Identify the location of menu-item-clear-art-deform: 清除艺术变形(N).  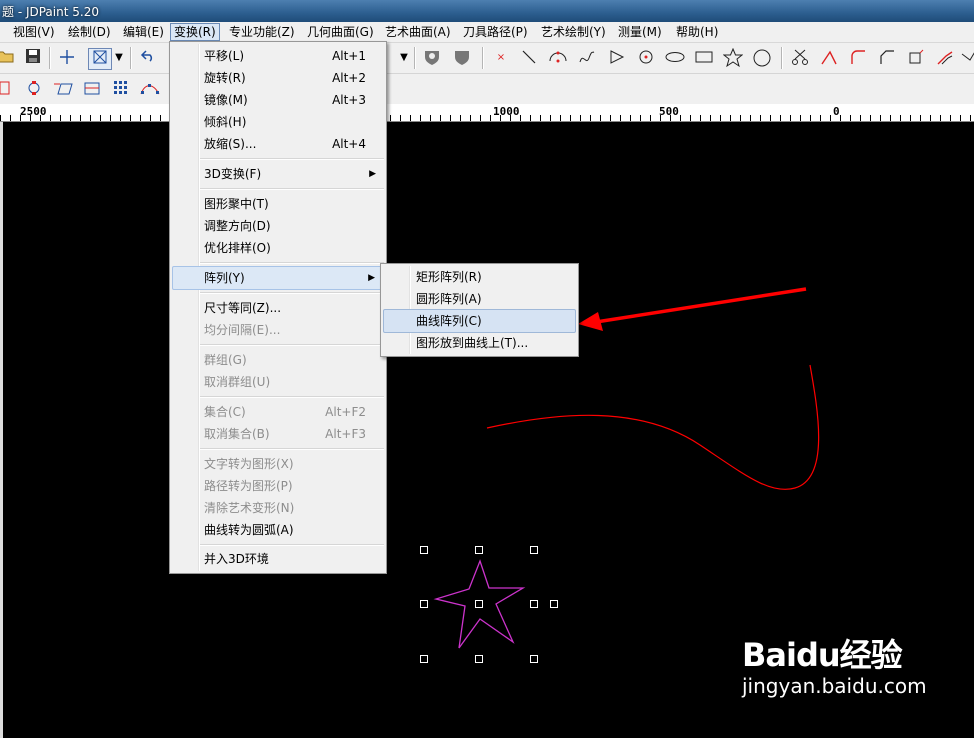
(278, 508).